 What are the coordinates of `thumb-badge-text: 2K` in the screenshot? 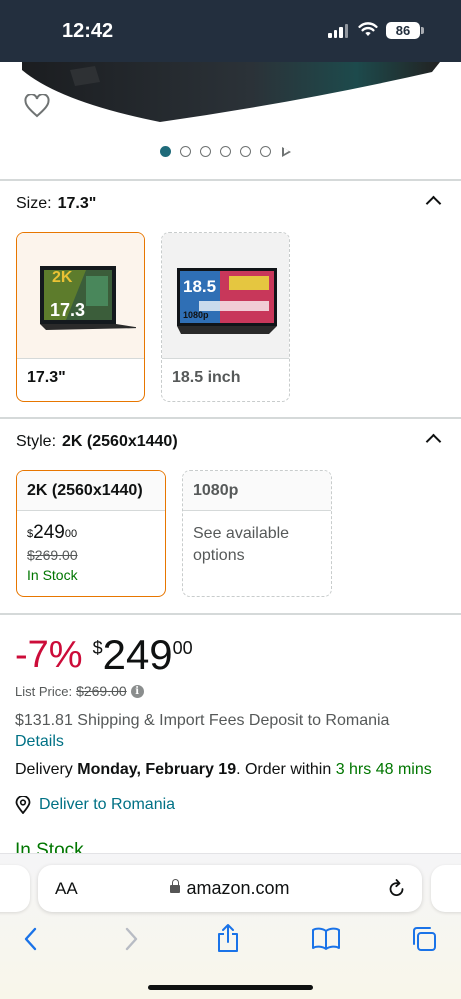 It's located at (62, 277).